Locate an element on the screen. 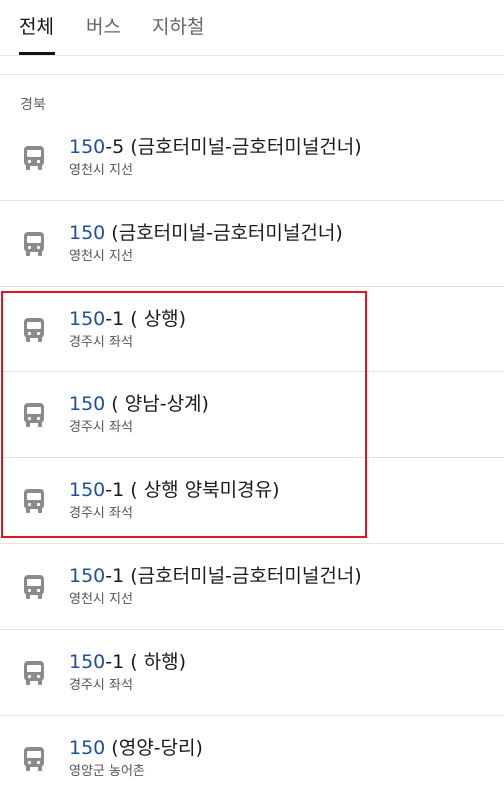 This screenshot has height=797, width=504. route-title: 150 (금호터미널-금호터미널건너) is located at coordinates (206, 233).